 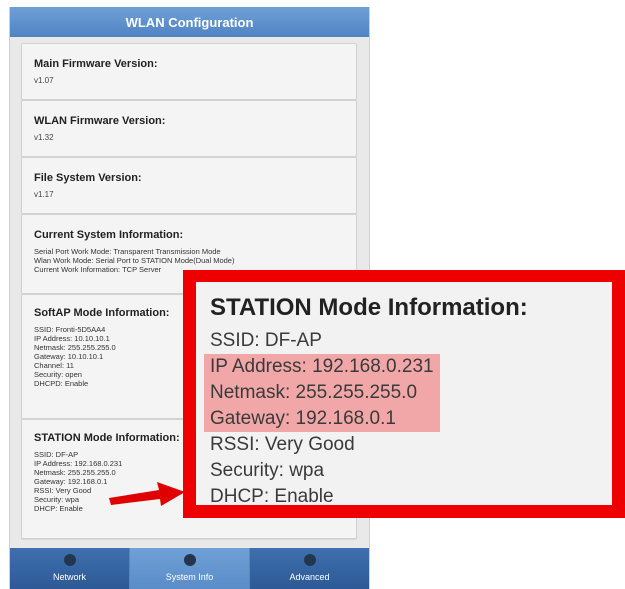 I want to click on tab-advanced: Advanced, so click(x=309, y=568).